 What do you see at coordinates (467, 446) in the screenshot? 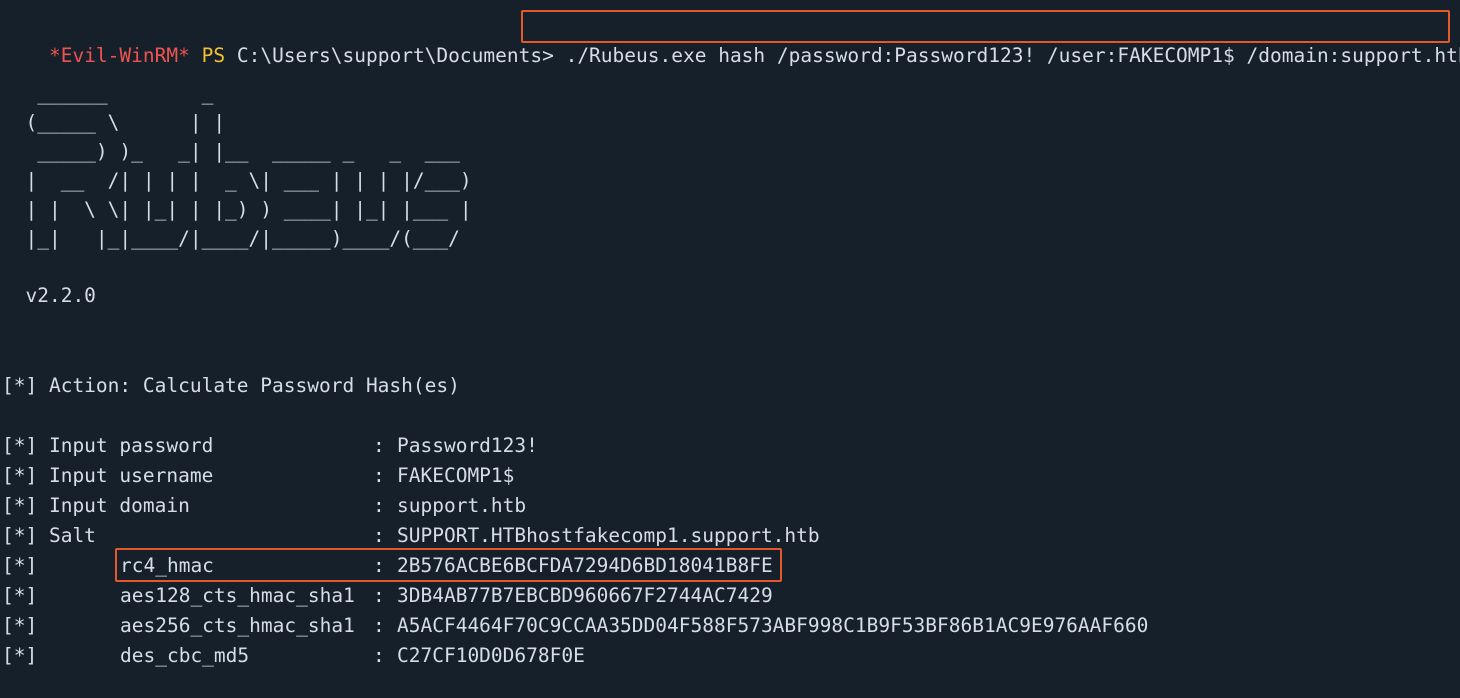
I see `row-value: Password123!` at bounding box center [467, 446].